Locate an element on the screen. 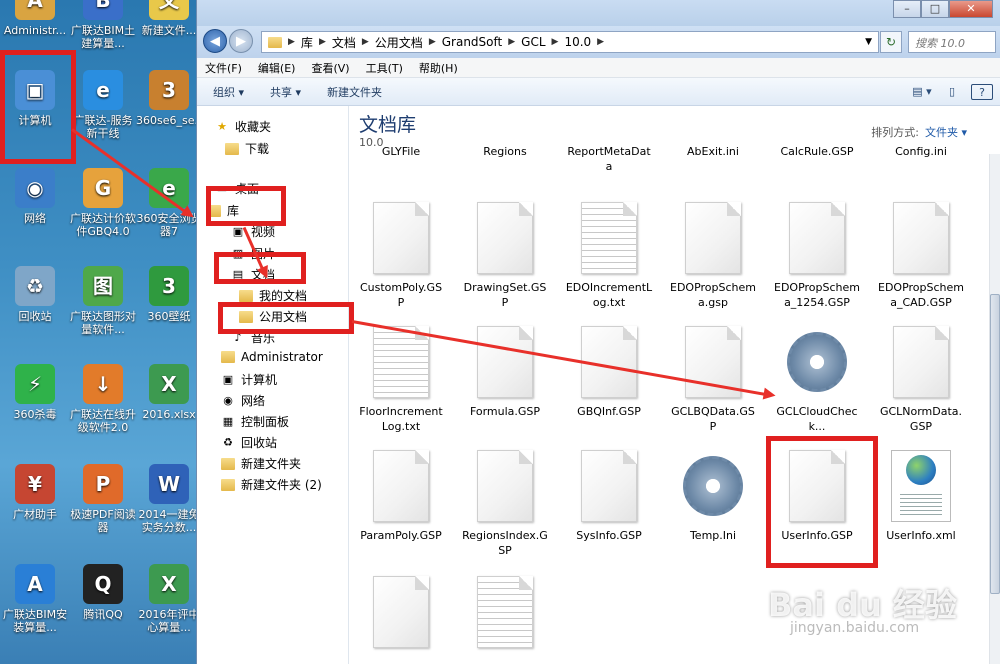  file-item: RegionsIndex.GSP is located at coordinates (505, 504).